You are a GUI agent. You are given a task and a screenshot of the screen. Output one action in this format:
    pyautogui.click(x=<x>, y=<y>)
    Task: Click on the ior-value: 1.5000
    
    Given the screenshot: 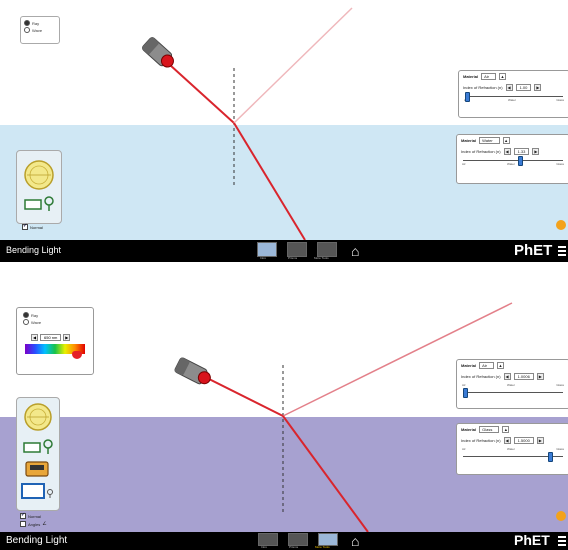 What is the action you would take?
    pyautogui.click(x=523, y=440)
    